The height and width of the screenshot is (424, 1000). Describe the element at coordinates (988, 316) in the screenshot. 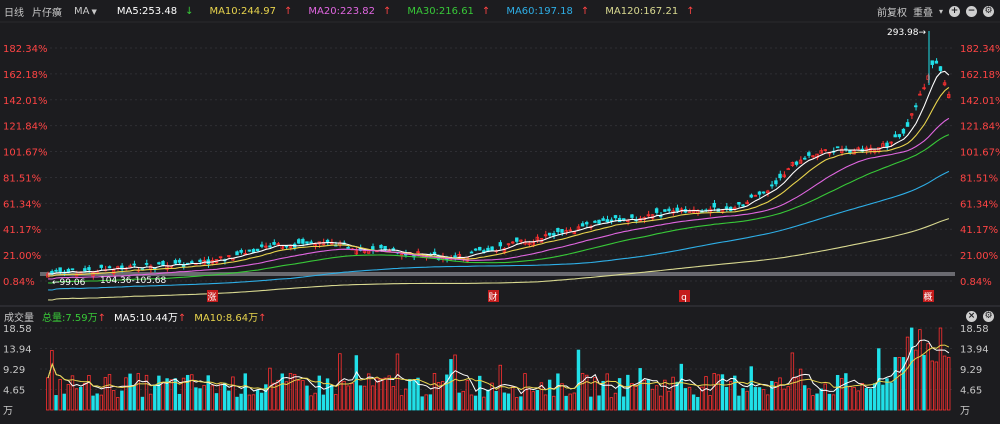

I see `settings-icon: ⚙` at that location.